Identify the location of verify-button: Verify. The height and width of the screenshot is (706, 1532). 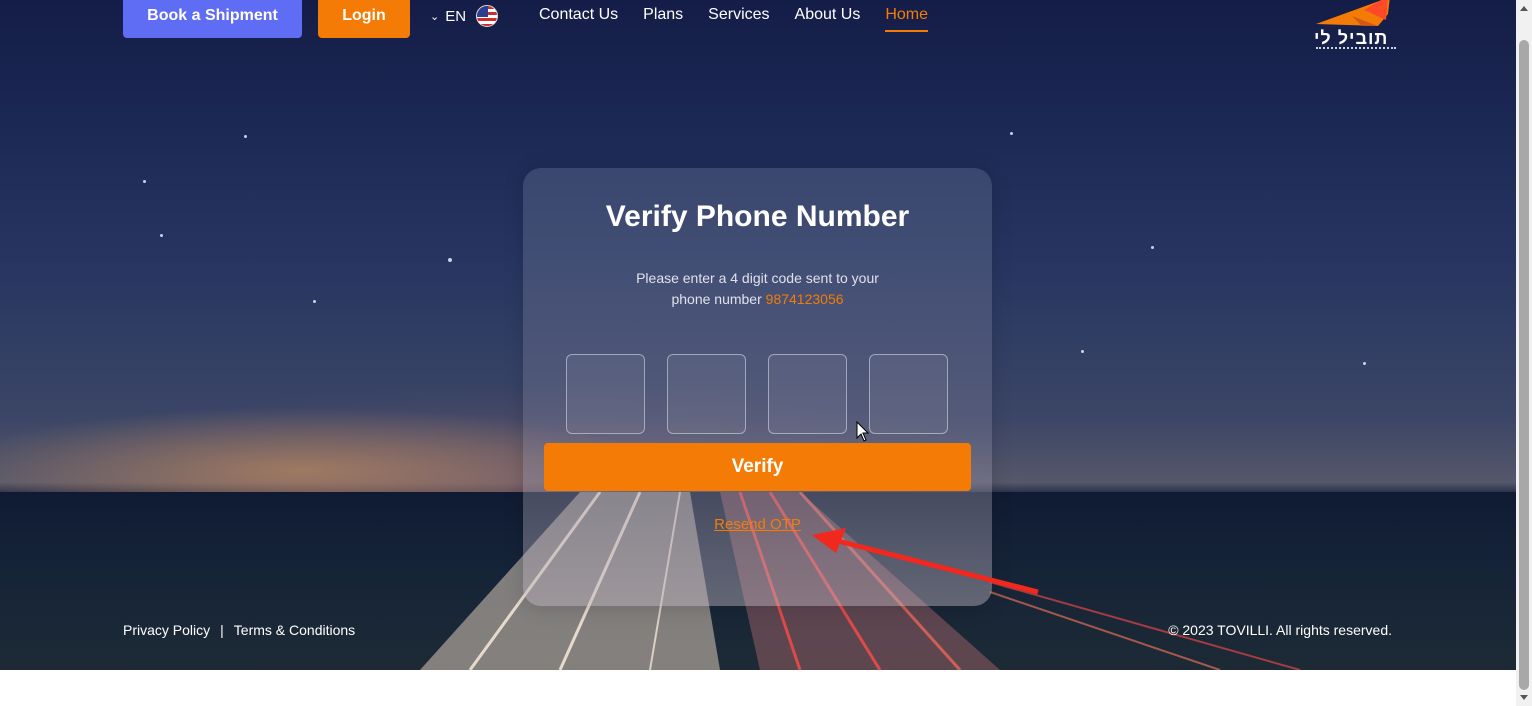
(757, 467).